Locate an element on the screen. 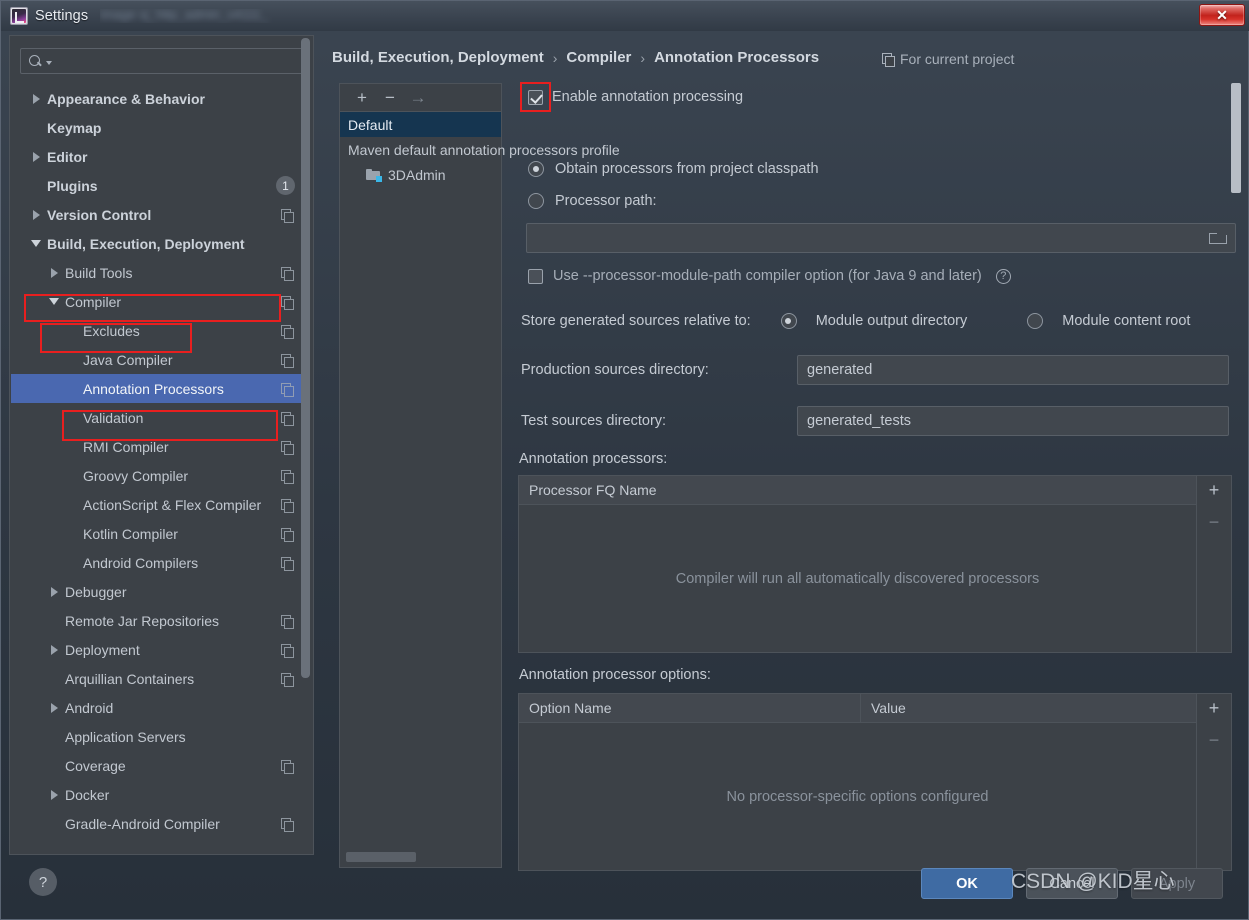 The height and width of the screenshot is (920, 1249). add-option-button: + is located at coordinates (1214, 708).